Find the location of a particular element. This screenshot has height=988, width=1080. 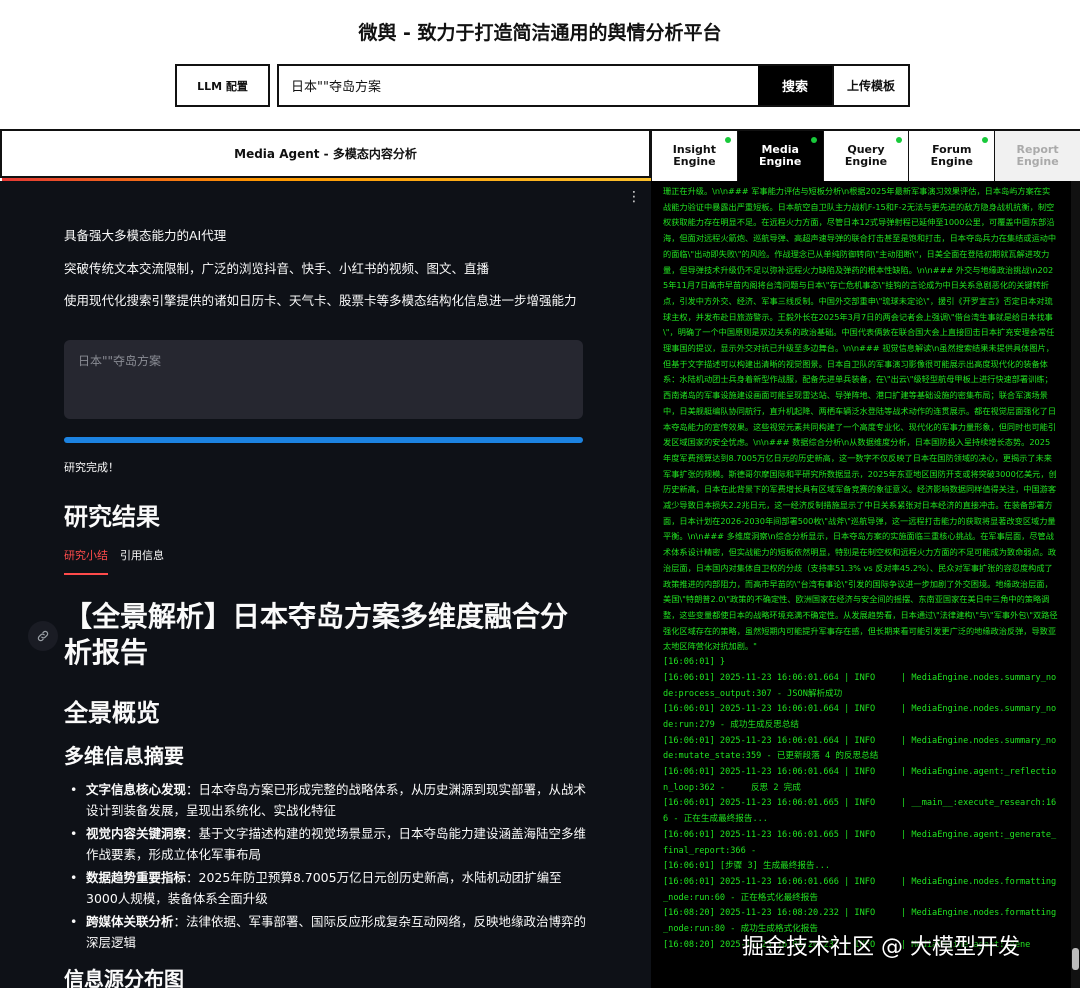

section-sources-heading: 信息源分布图 is located at coordinates (124, 977).